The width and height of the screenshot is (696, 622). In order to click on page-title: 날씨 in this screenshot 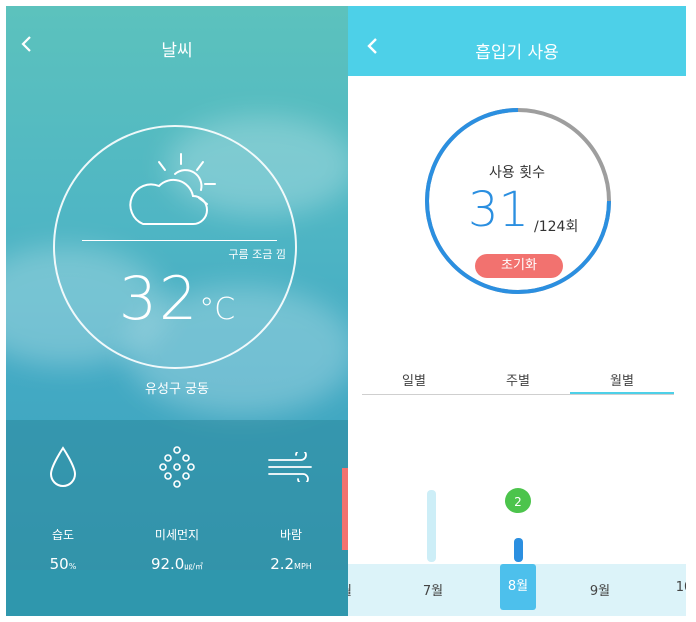, I will do `click(177, 51)`.